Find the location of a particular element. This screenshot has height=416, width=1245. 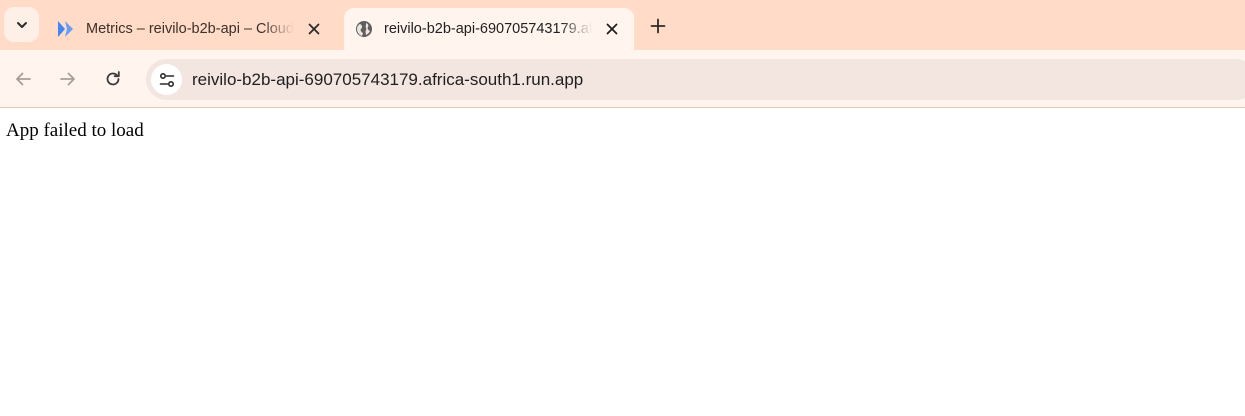

tab-title: Metrics – reivilo-b2b-api – Cloud Run is located at coordinates (190, 29).